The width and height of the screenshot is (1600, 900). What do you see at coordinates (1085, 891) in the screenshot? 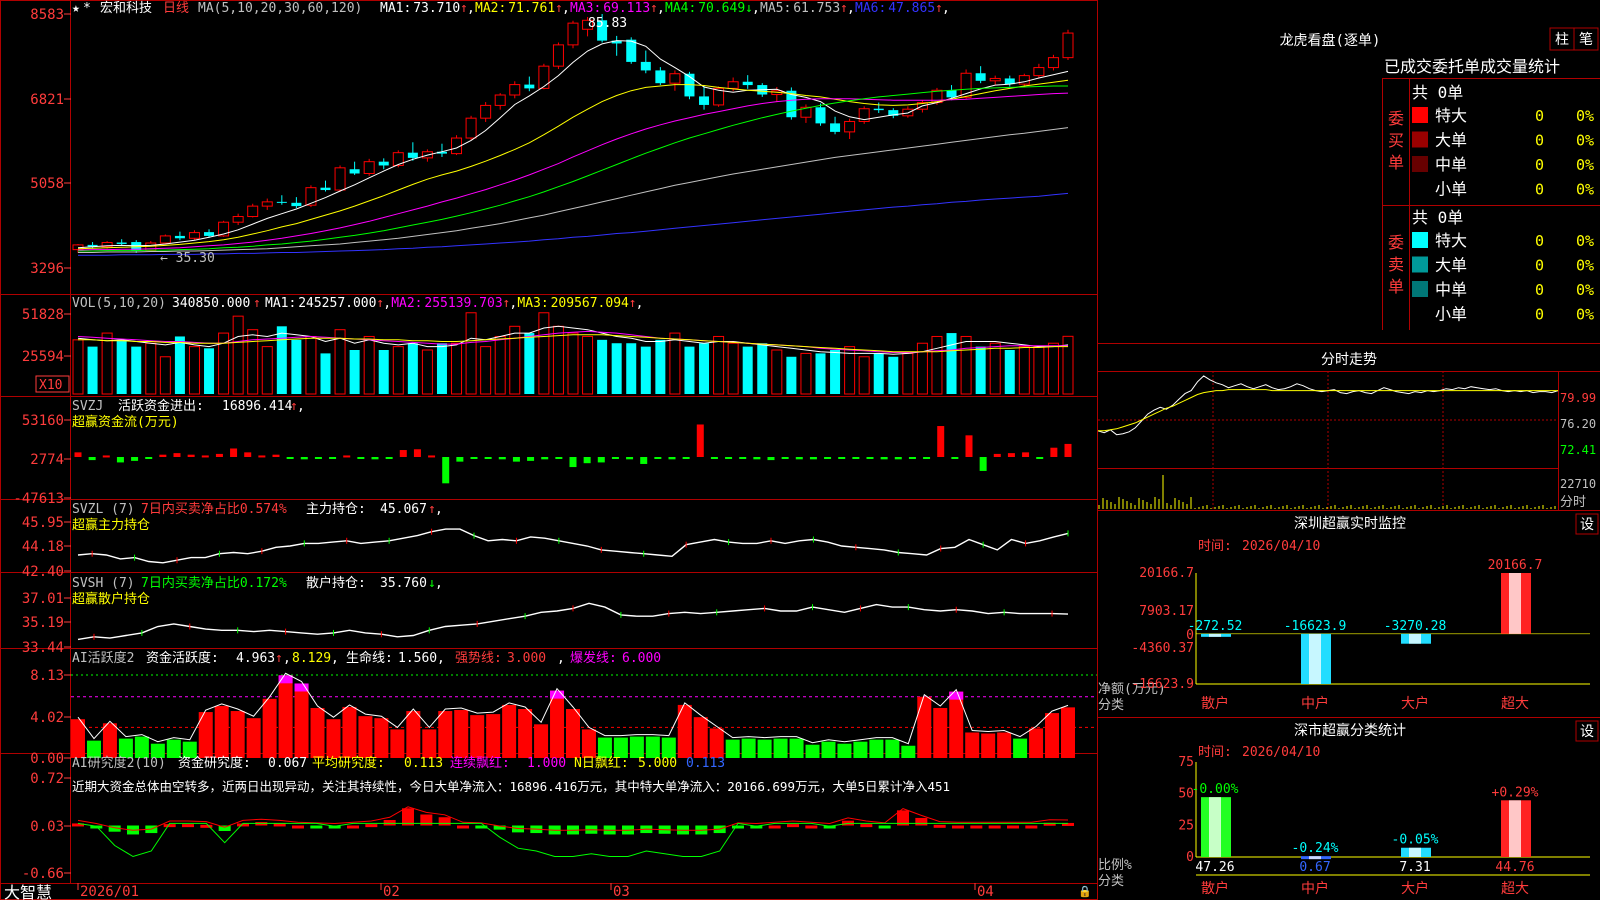
I see `lock-icon: 🔒` at bounding box center [1085, 891].